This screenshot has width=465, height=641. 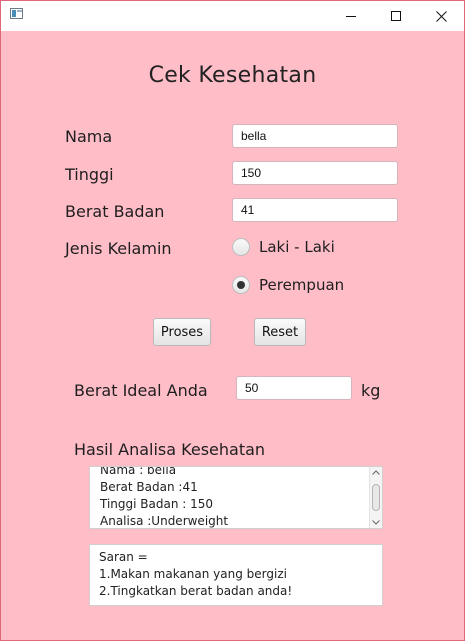 I want to click on title-bar, so click(x=232, y=16).